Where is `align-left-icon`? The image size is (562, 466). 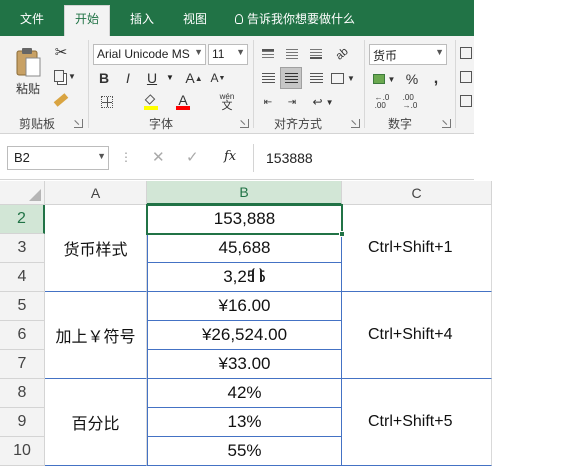 align-left-icon is located at coordinates (268, 78).